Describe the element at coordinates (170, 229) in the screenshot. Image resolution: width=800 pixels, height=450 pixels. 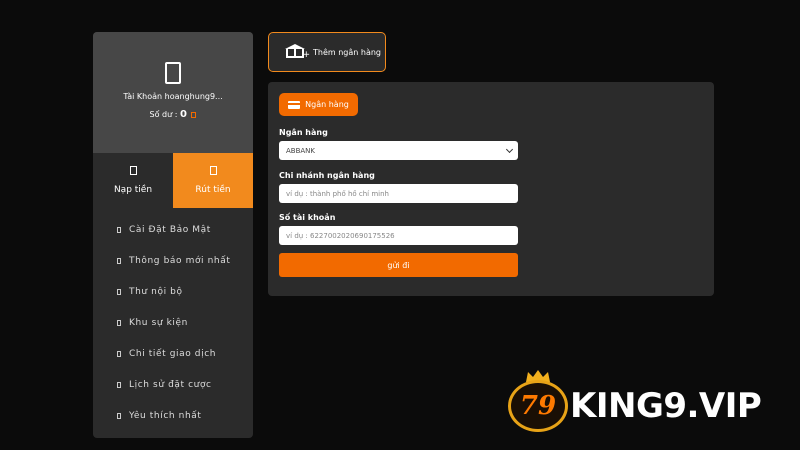
I see `sidebar-item-label: Cài Đặt Bảo Mật` at that location.